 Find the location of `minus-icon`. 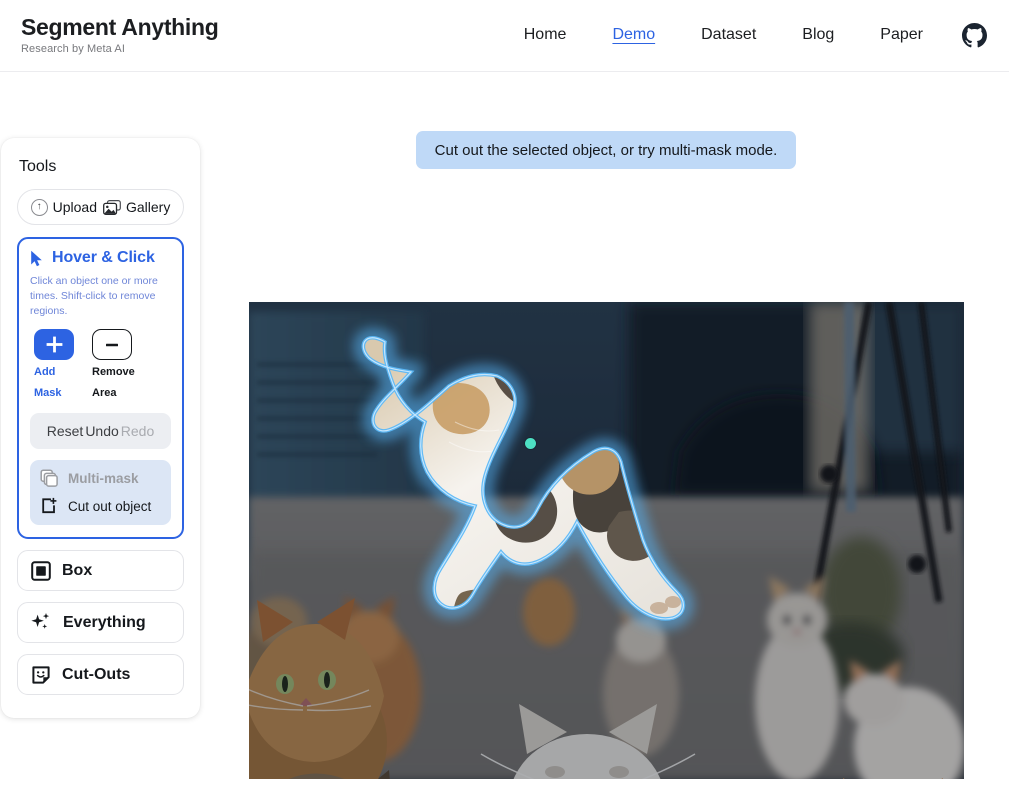

minus-icon is located at coordinates (112, 344).